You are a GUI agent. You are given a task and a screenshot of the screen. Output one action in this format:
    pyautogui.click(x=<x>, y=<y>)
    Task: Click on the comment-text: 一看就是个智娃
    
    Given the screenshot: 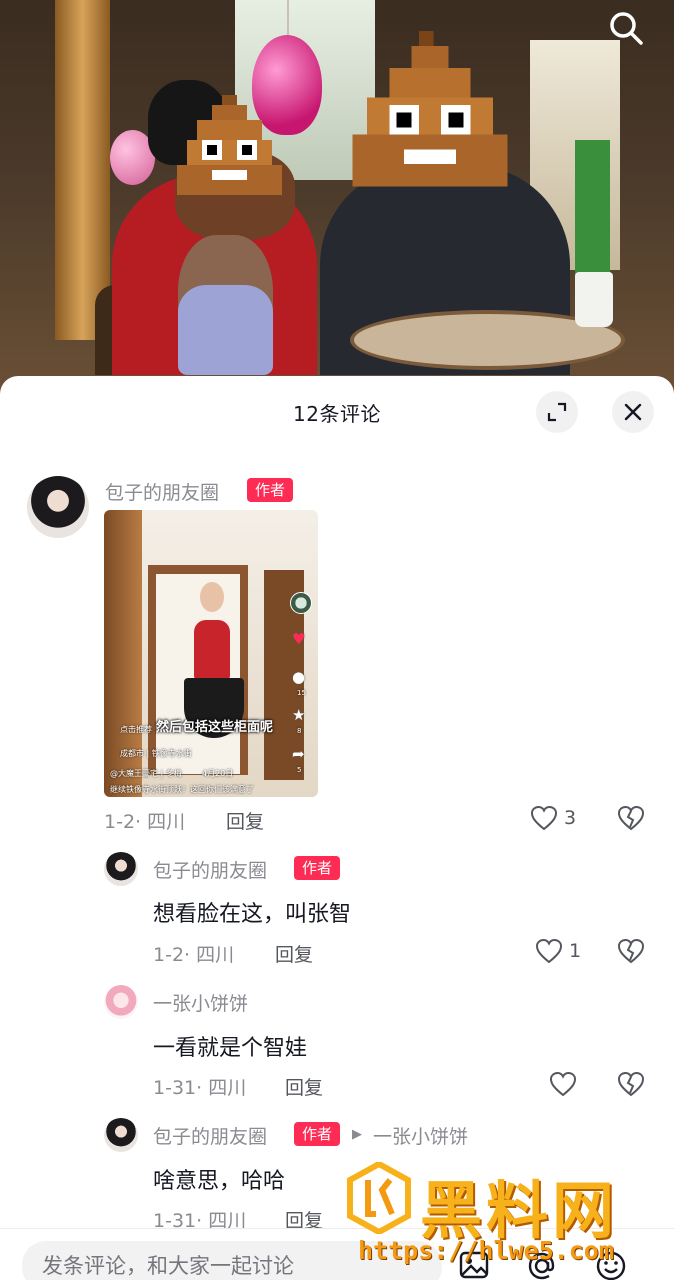 What is the action you would take?
    pyautogui.click(x=230, y=1048)
    